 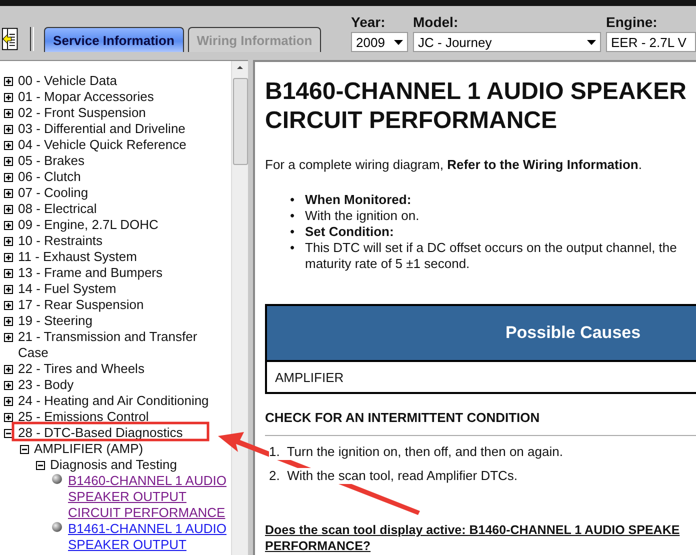 What do you see at coordinates (55, 321) in the screenshot?
I see `tree-item: 19 - Steering` at bounding box center [55, 321].